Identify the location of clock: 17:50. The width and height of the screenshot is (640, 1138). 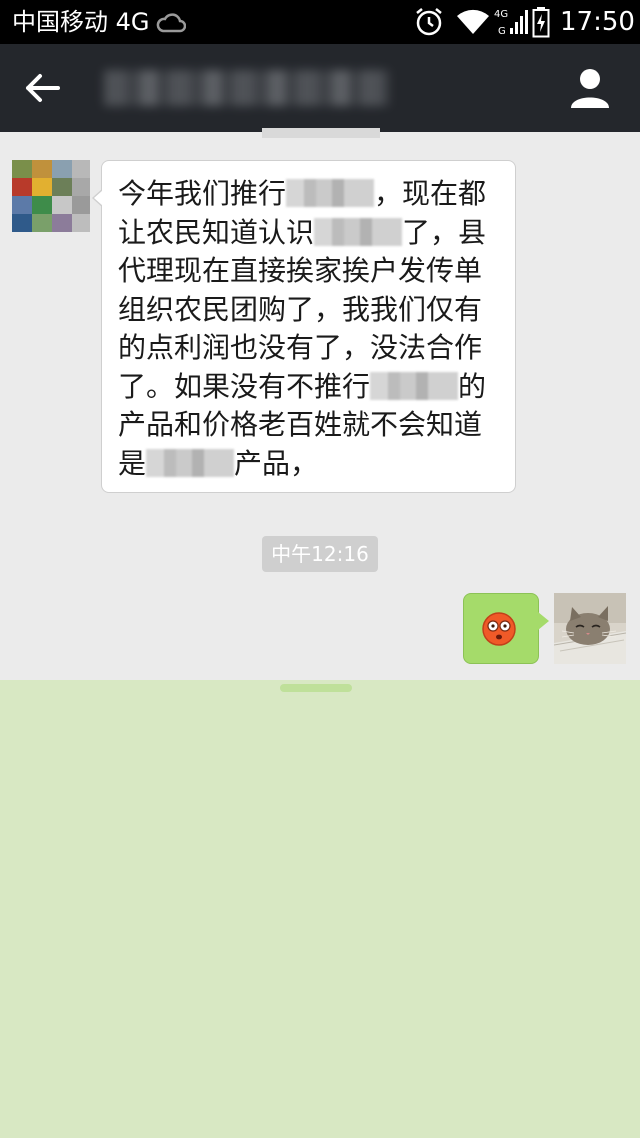
(597, 22).